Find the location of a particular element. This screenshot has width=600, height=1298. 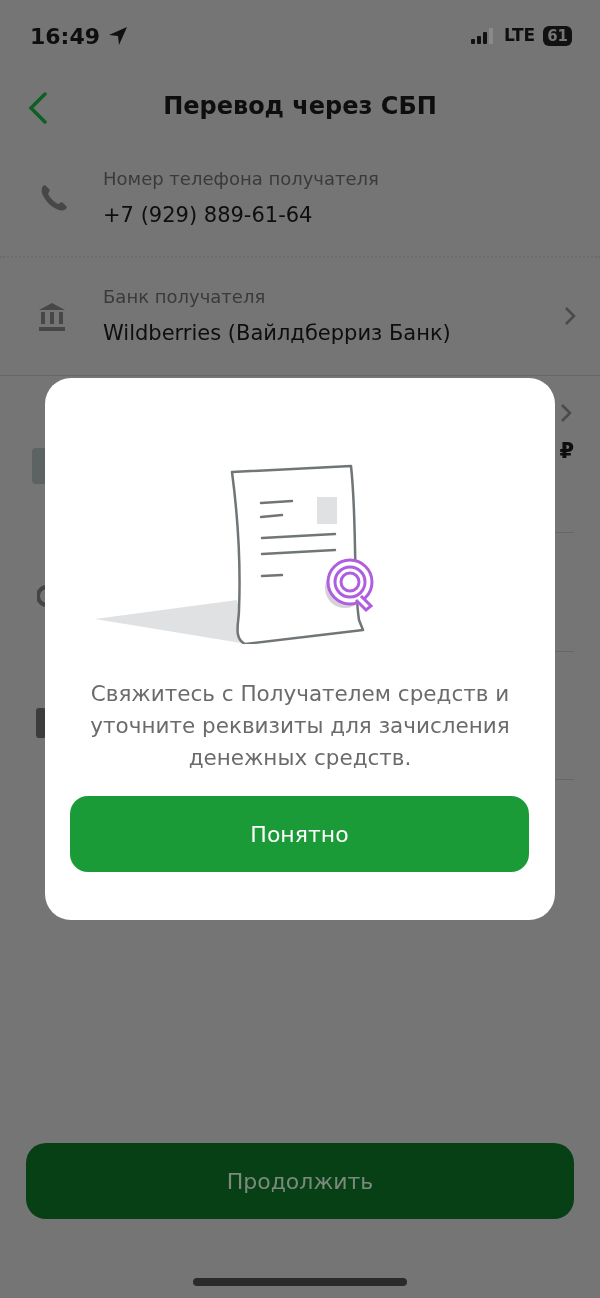

field-value: Wildberries (Вайлдберриз Банк) is located at coordinates (277, 334).